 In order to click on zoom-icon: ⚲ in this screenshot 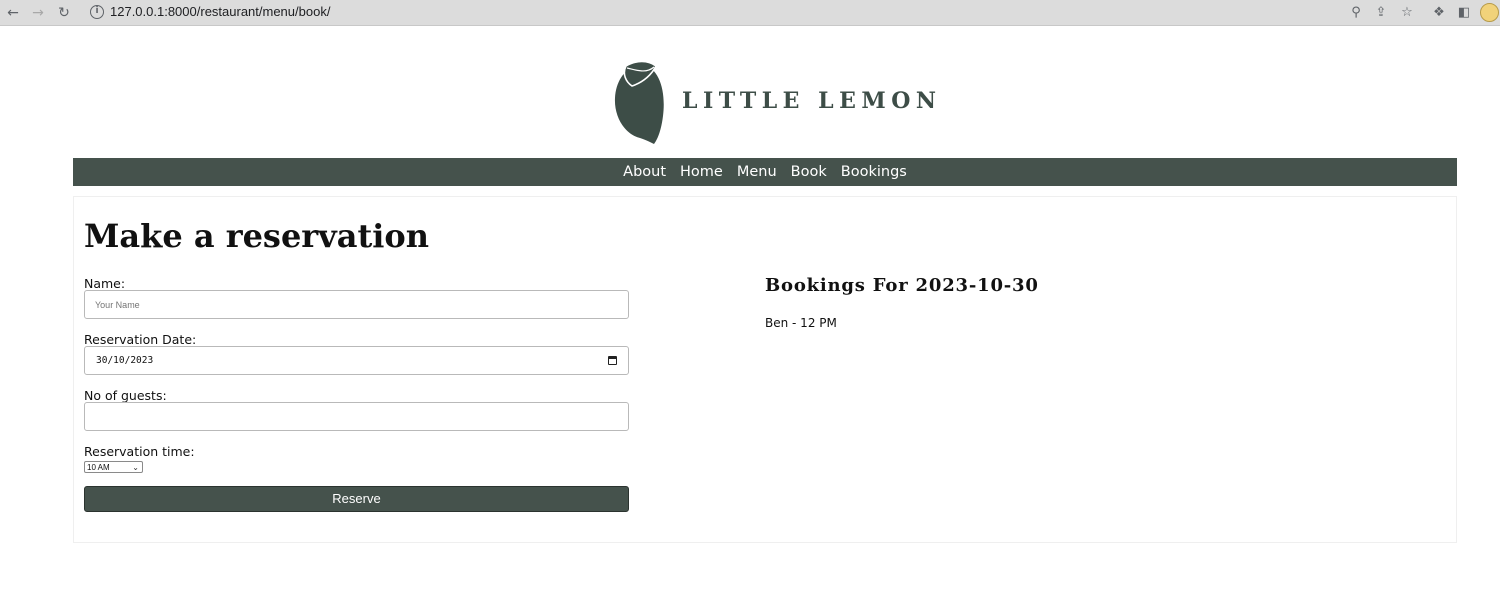, I will do `click(1356, 13)`.